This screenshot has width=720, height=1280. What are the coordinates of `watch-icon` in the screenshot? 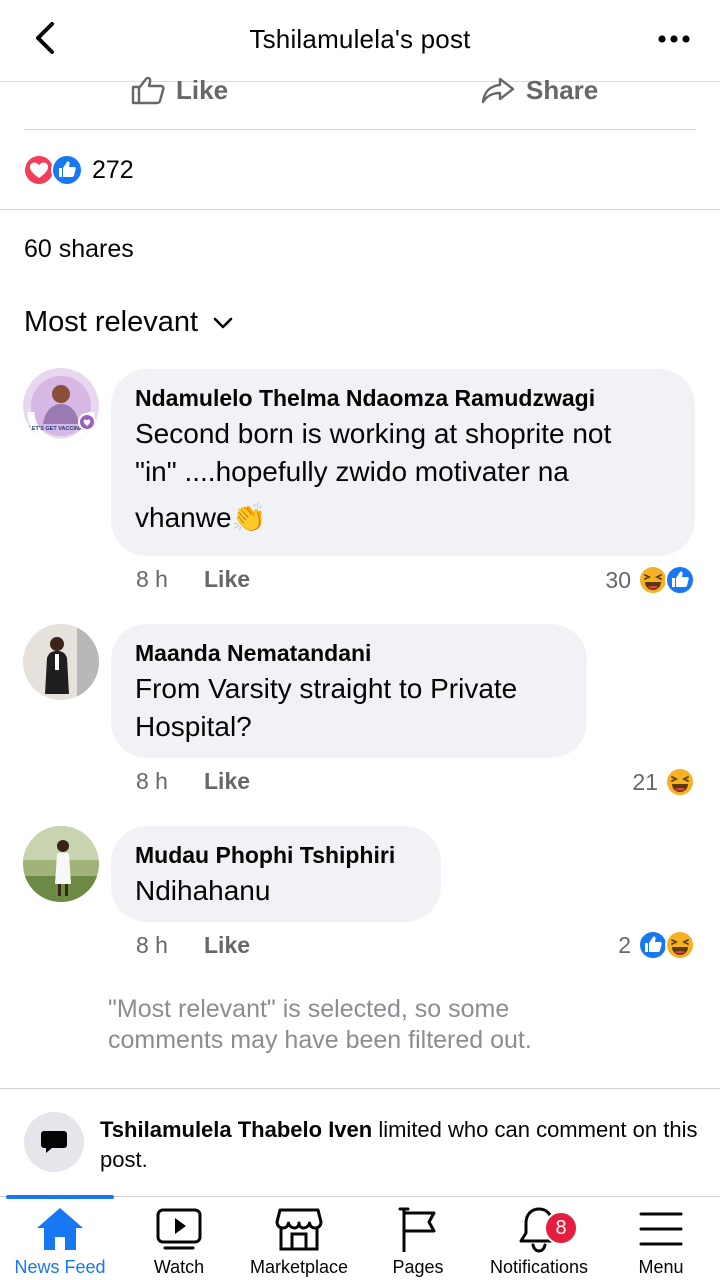 It's located at (179, 1229).